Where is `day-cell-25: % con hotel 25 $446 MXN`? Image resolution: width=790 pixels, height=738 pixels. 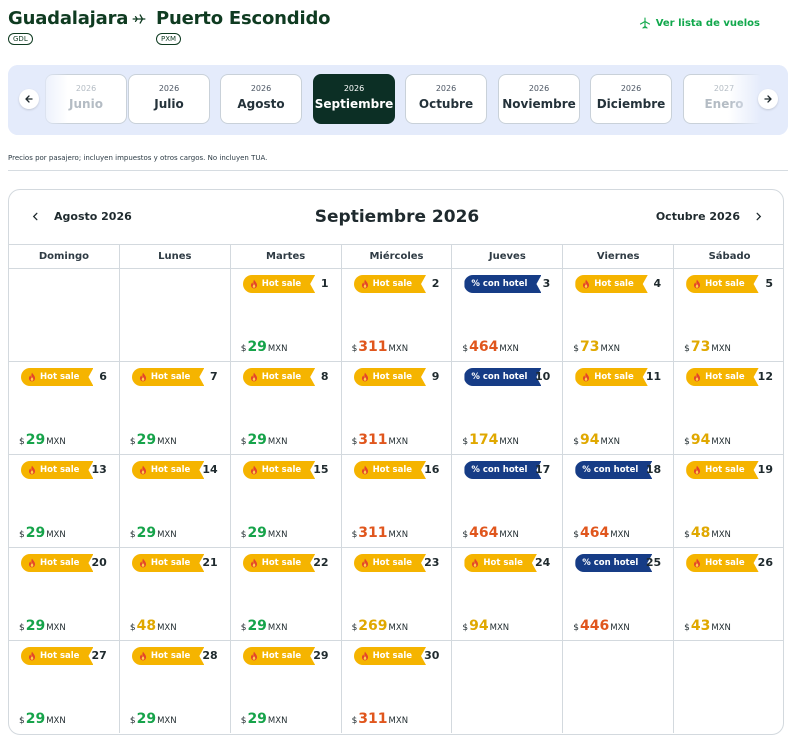
day-cell-25: % con hotel 25 $446 MXN is located at coordinates (619, 593).